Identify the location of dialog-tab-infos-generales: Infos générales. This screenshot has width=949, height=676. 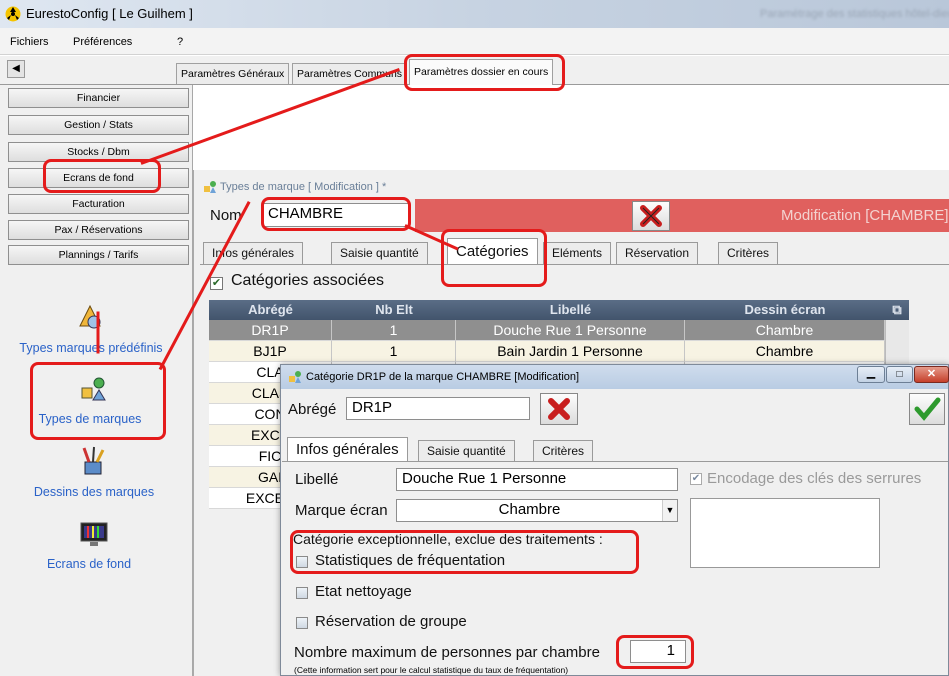
(347, 449).